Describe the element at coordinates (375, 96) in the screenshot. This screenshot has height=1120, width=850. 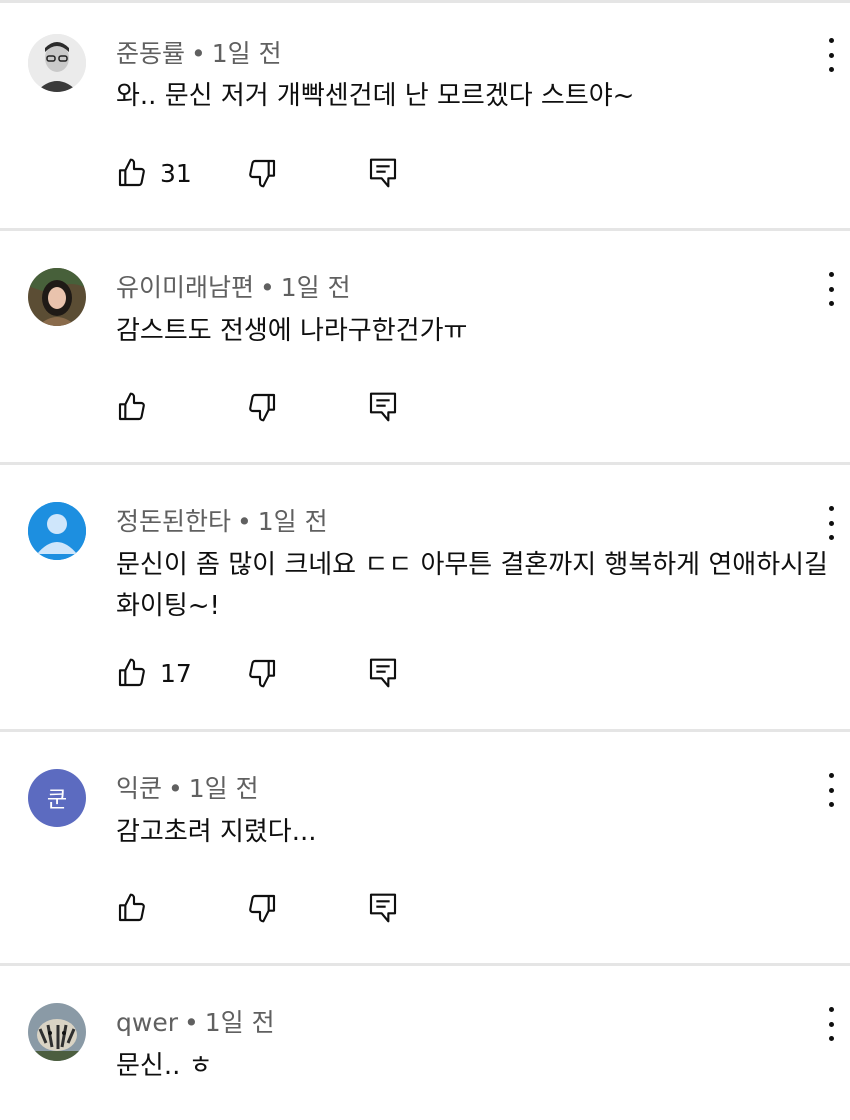
I see `comment-text: 와.. 문신 저거 개빡센건데 난 모르겠다 스트야~` at that location.